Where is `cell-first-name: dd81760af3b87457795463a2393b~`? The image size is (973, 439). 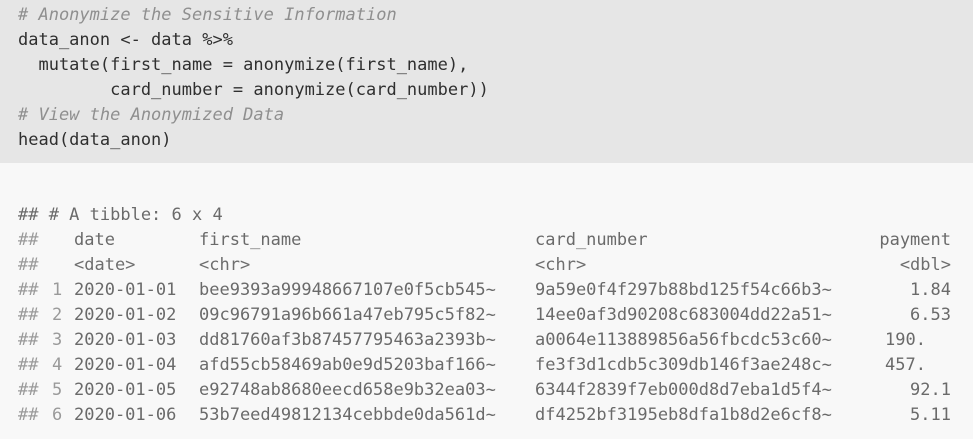
cell-first-name: dd81760af3b87457795463a2393b~ is located at coordinates (347, 340).